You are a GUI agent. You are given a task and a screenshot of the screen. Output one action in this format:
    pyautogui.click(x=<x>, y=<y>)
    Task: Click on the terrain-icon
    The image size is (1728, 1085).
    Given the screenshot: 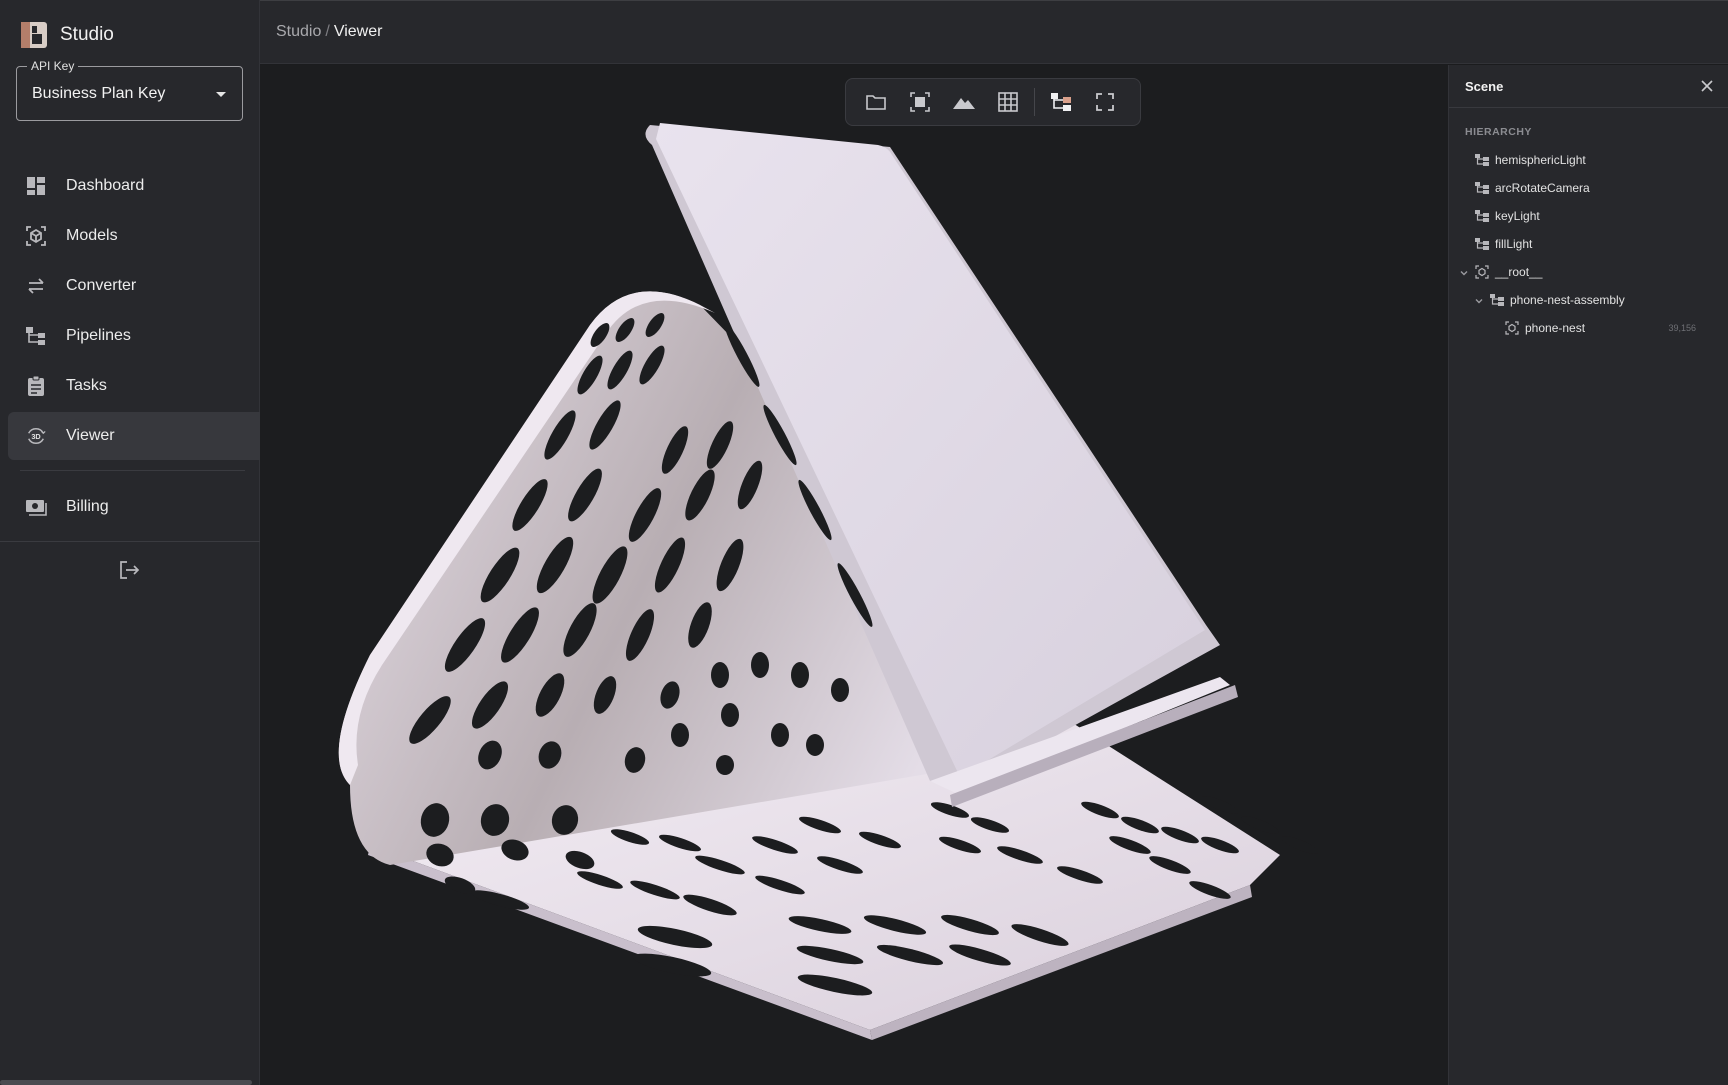 What is the action you would take?
    pyautogui.click(x=964, y=103)
    